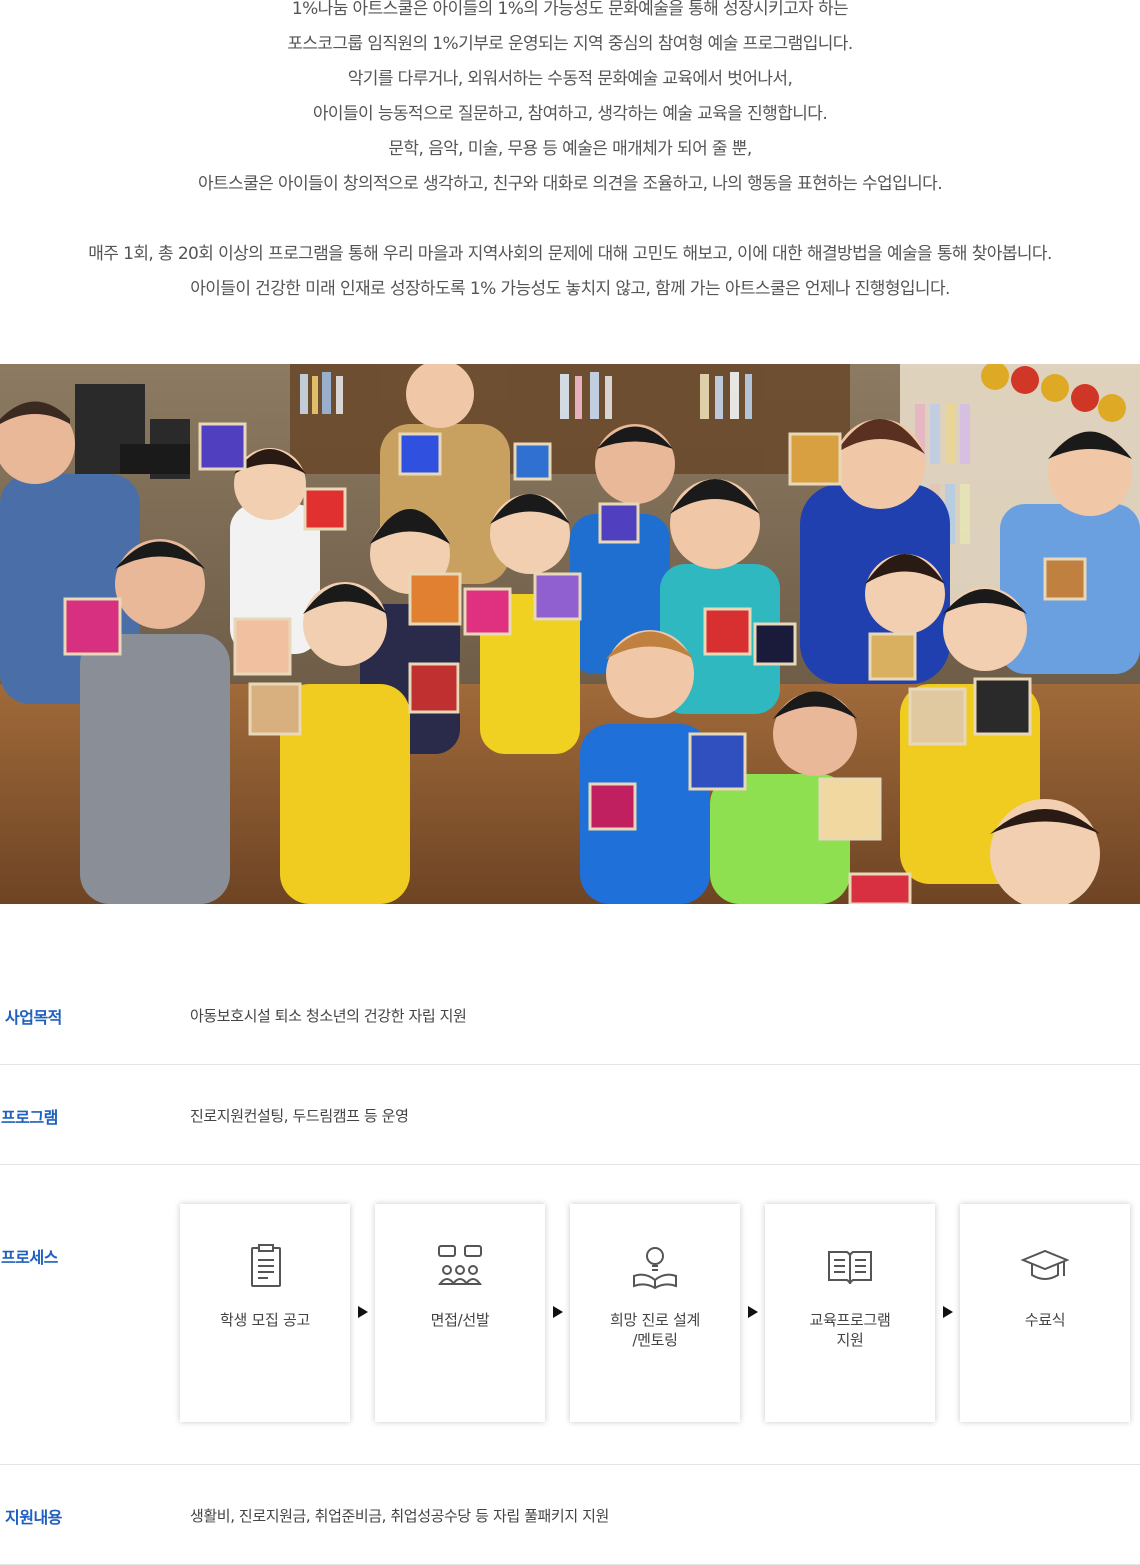 The image size is (1140, 1565). Describe the element at coordinates (570, 1014) in the screenshot. I see `purpose-row: 사업목적 아동보호시설 퇴소 청소년의 건강한 자립 지원` at that location.